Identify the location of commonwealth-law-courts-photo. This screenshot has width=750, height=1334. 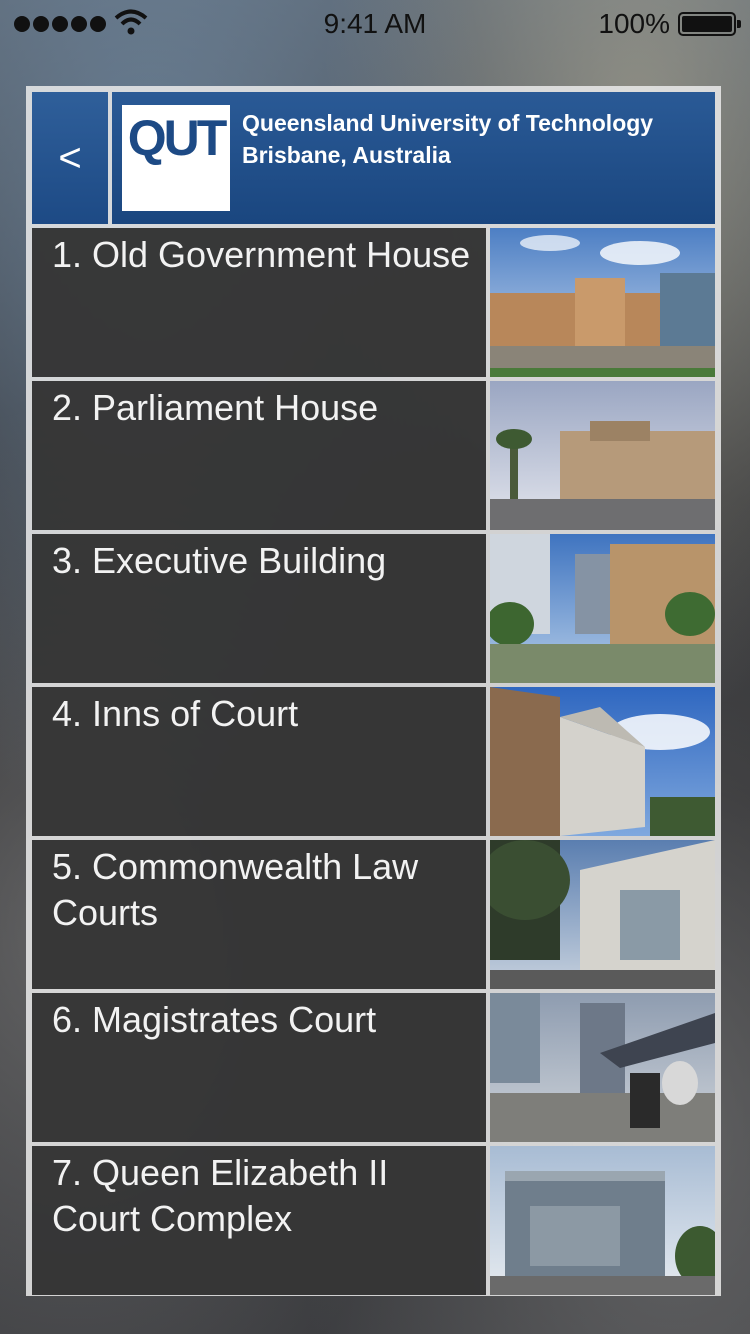
(602, 914).